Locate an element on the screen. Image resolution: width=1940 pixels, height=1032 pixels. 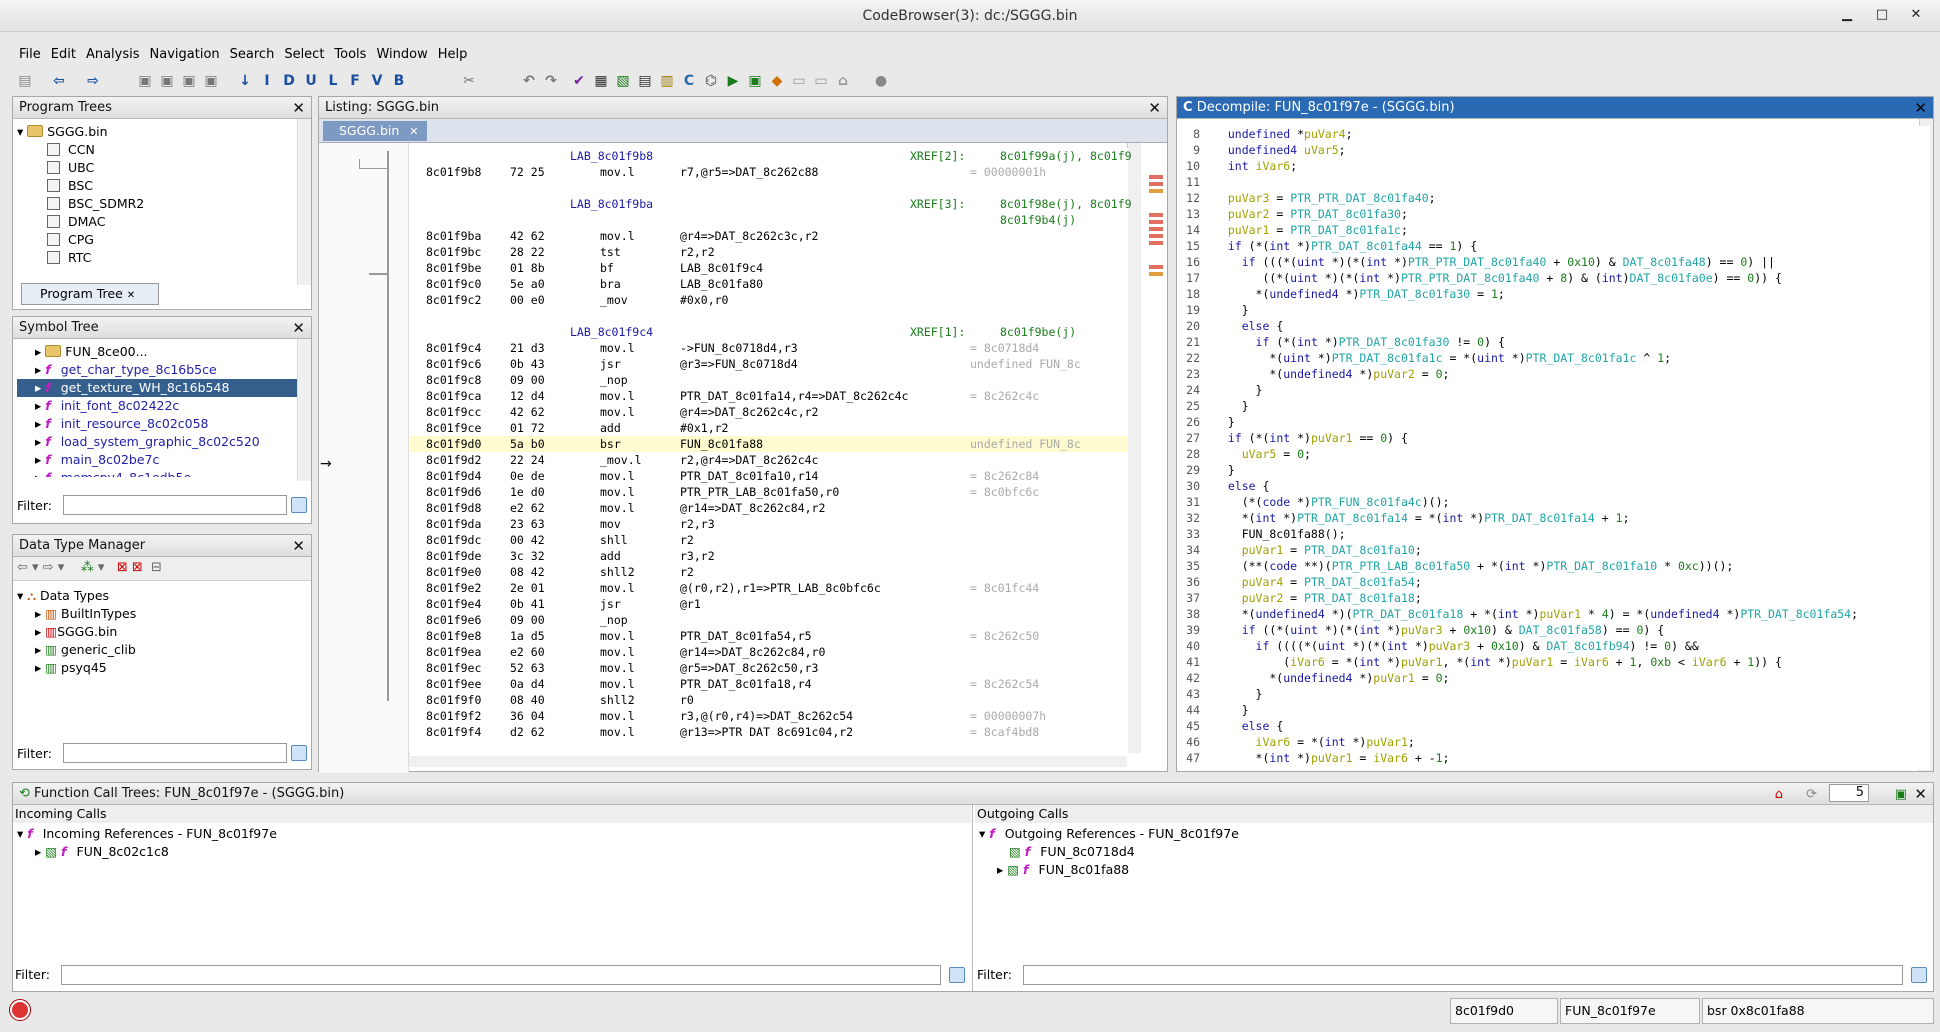
tree-item: BSC is located at coordinates (80, 186).